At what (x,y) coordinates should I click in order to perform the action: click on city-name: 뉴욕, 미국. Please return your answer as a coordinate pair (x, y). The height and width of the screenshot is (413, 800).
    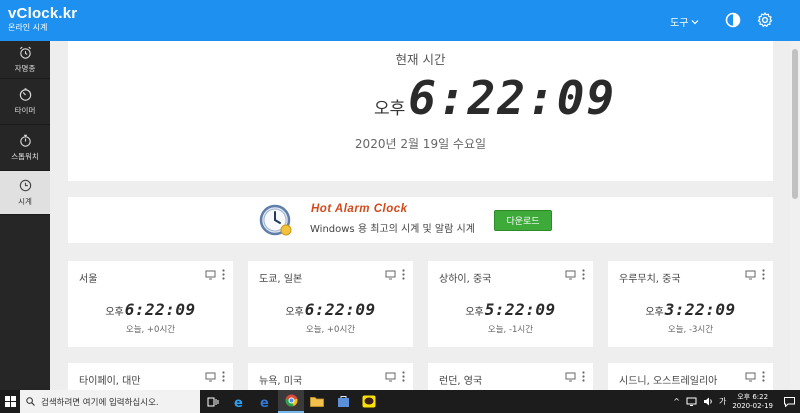
    Looking at the image, I should click on (281, 381).